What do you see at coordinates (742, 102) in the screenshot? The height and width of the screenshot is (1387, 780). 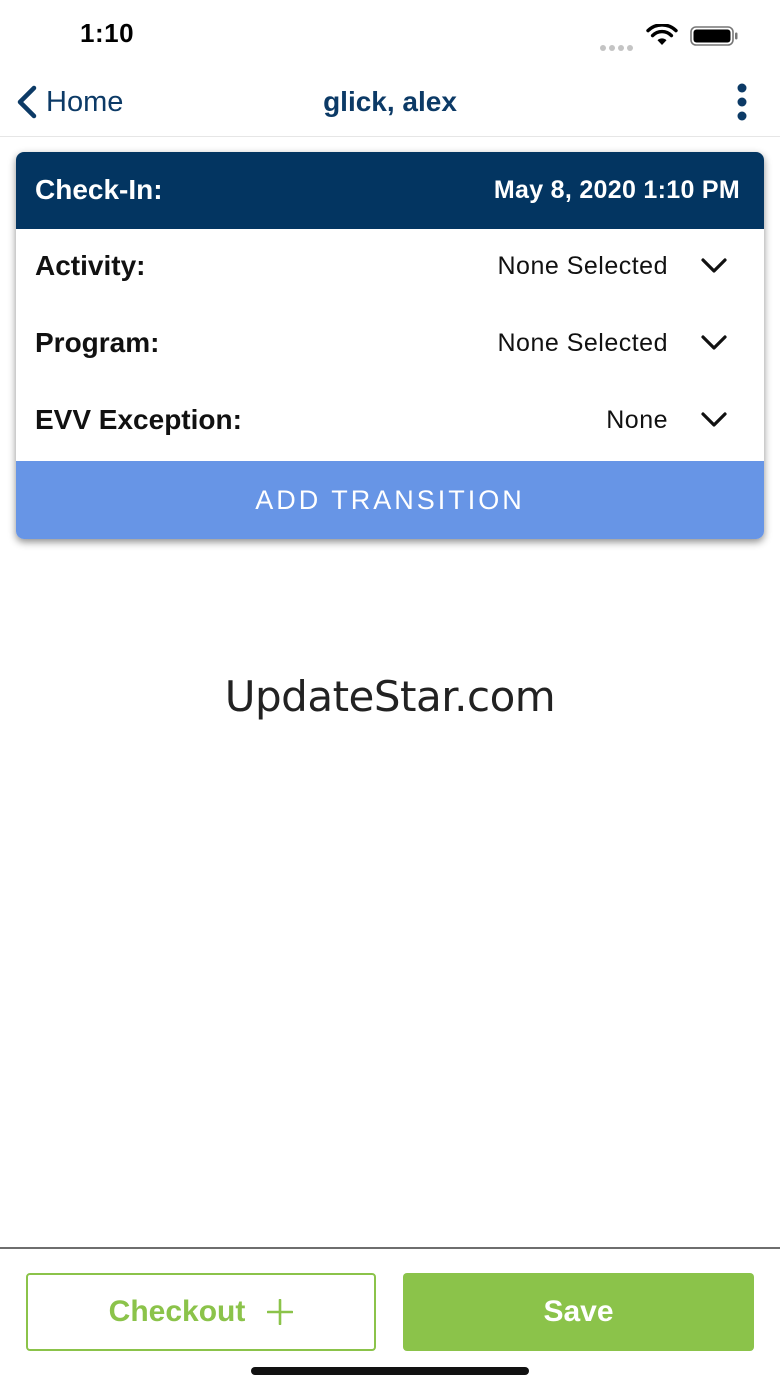 I see `more-options-icon` at bounding box center [742, 102].